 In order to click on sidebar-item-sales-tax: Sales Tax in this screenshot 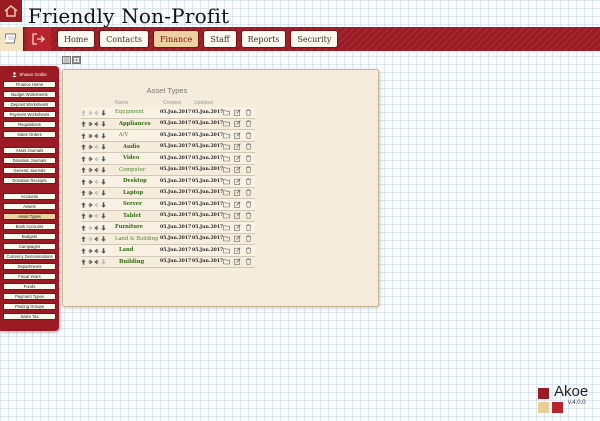, I will do `click(29, 316)`.